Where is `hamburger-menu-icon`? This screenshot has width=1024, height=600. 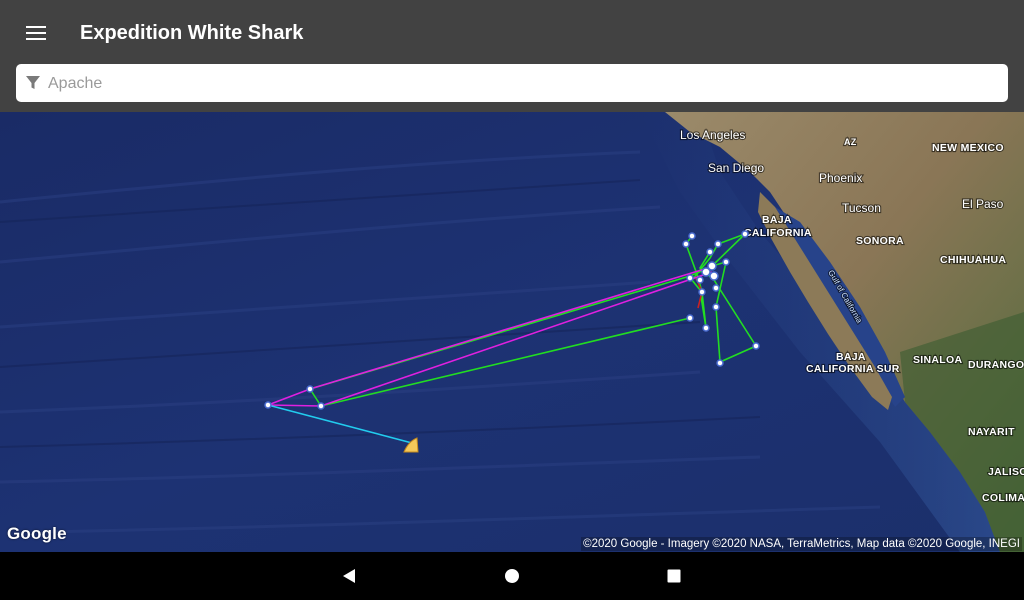
hamburger-menu-icon is located at coordinates (36, 33).